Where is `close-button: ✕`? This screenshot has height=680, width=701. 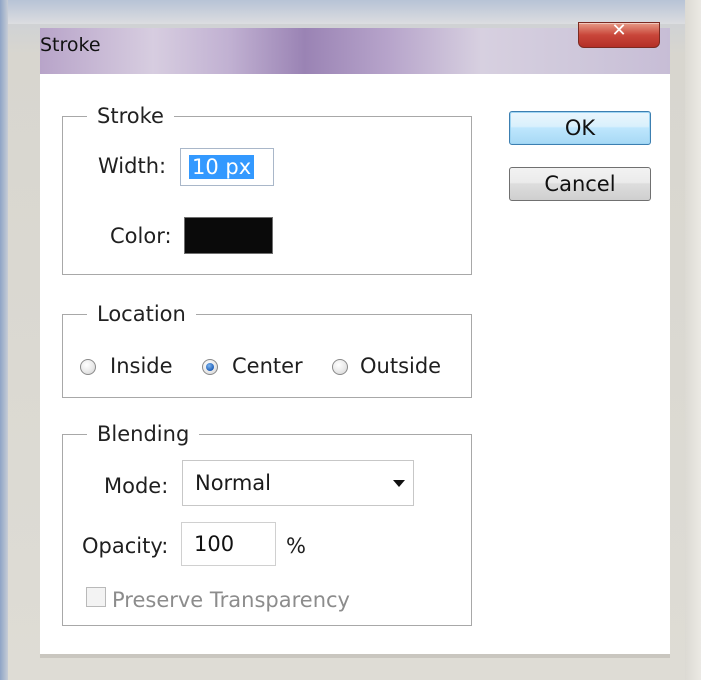
close-button: ✕ is located at coordinates (619, 34).